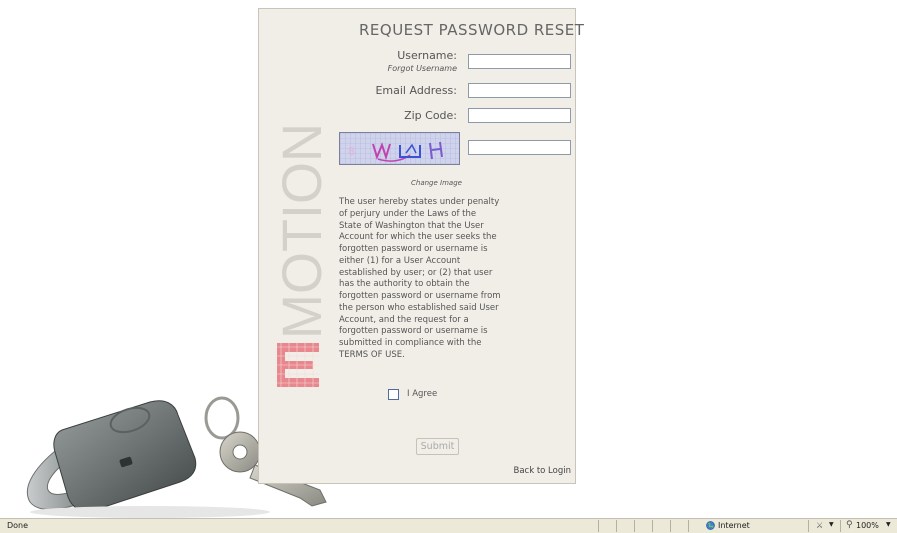 This screenshot has width=897, height=533. What do you see at coordinates (867, 525) in the screenshot?
I see `zoom-level: 100%` at bounding box center [867, 525].